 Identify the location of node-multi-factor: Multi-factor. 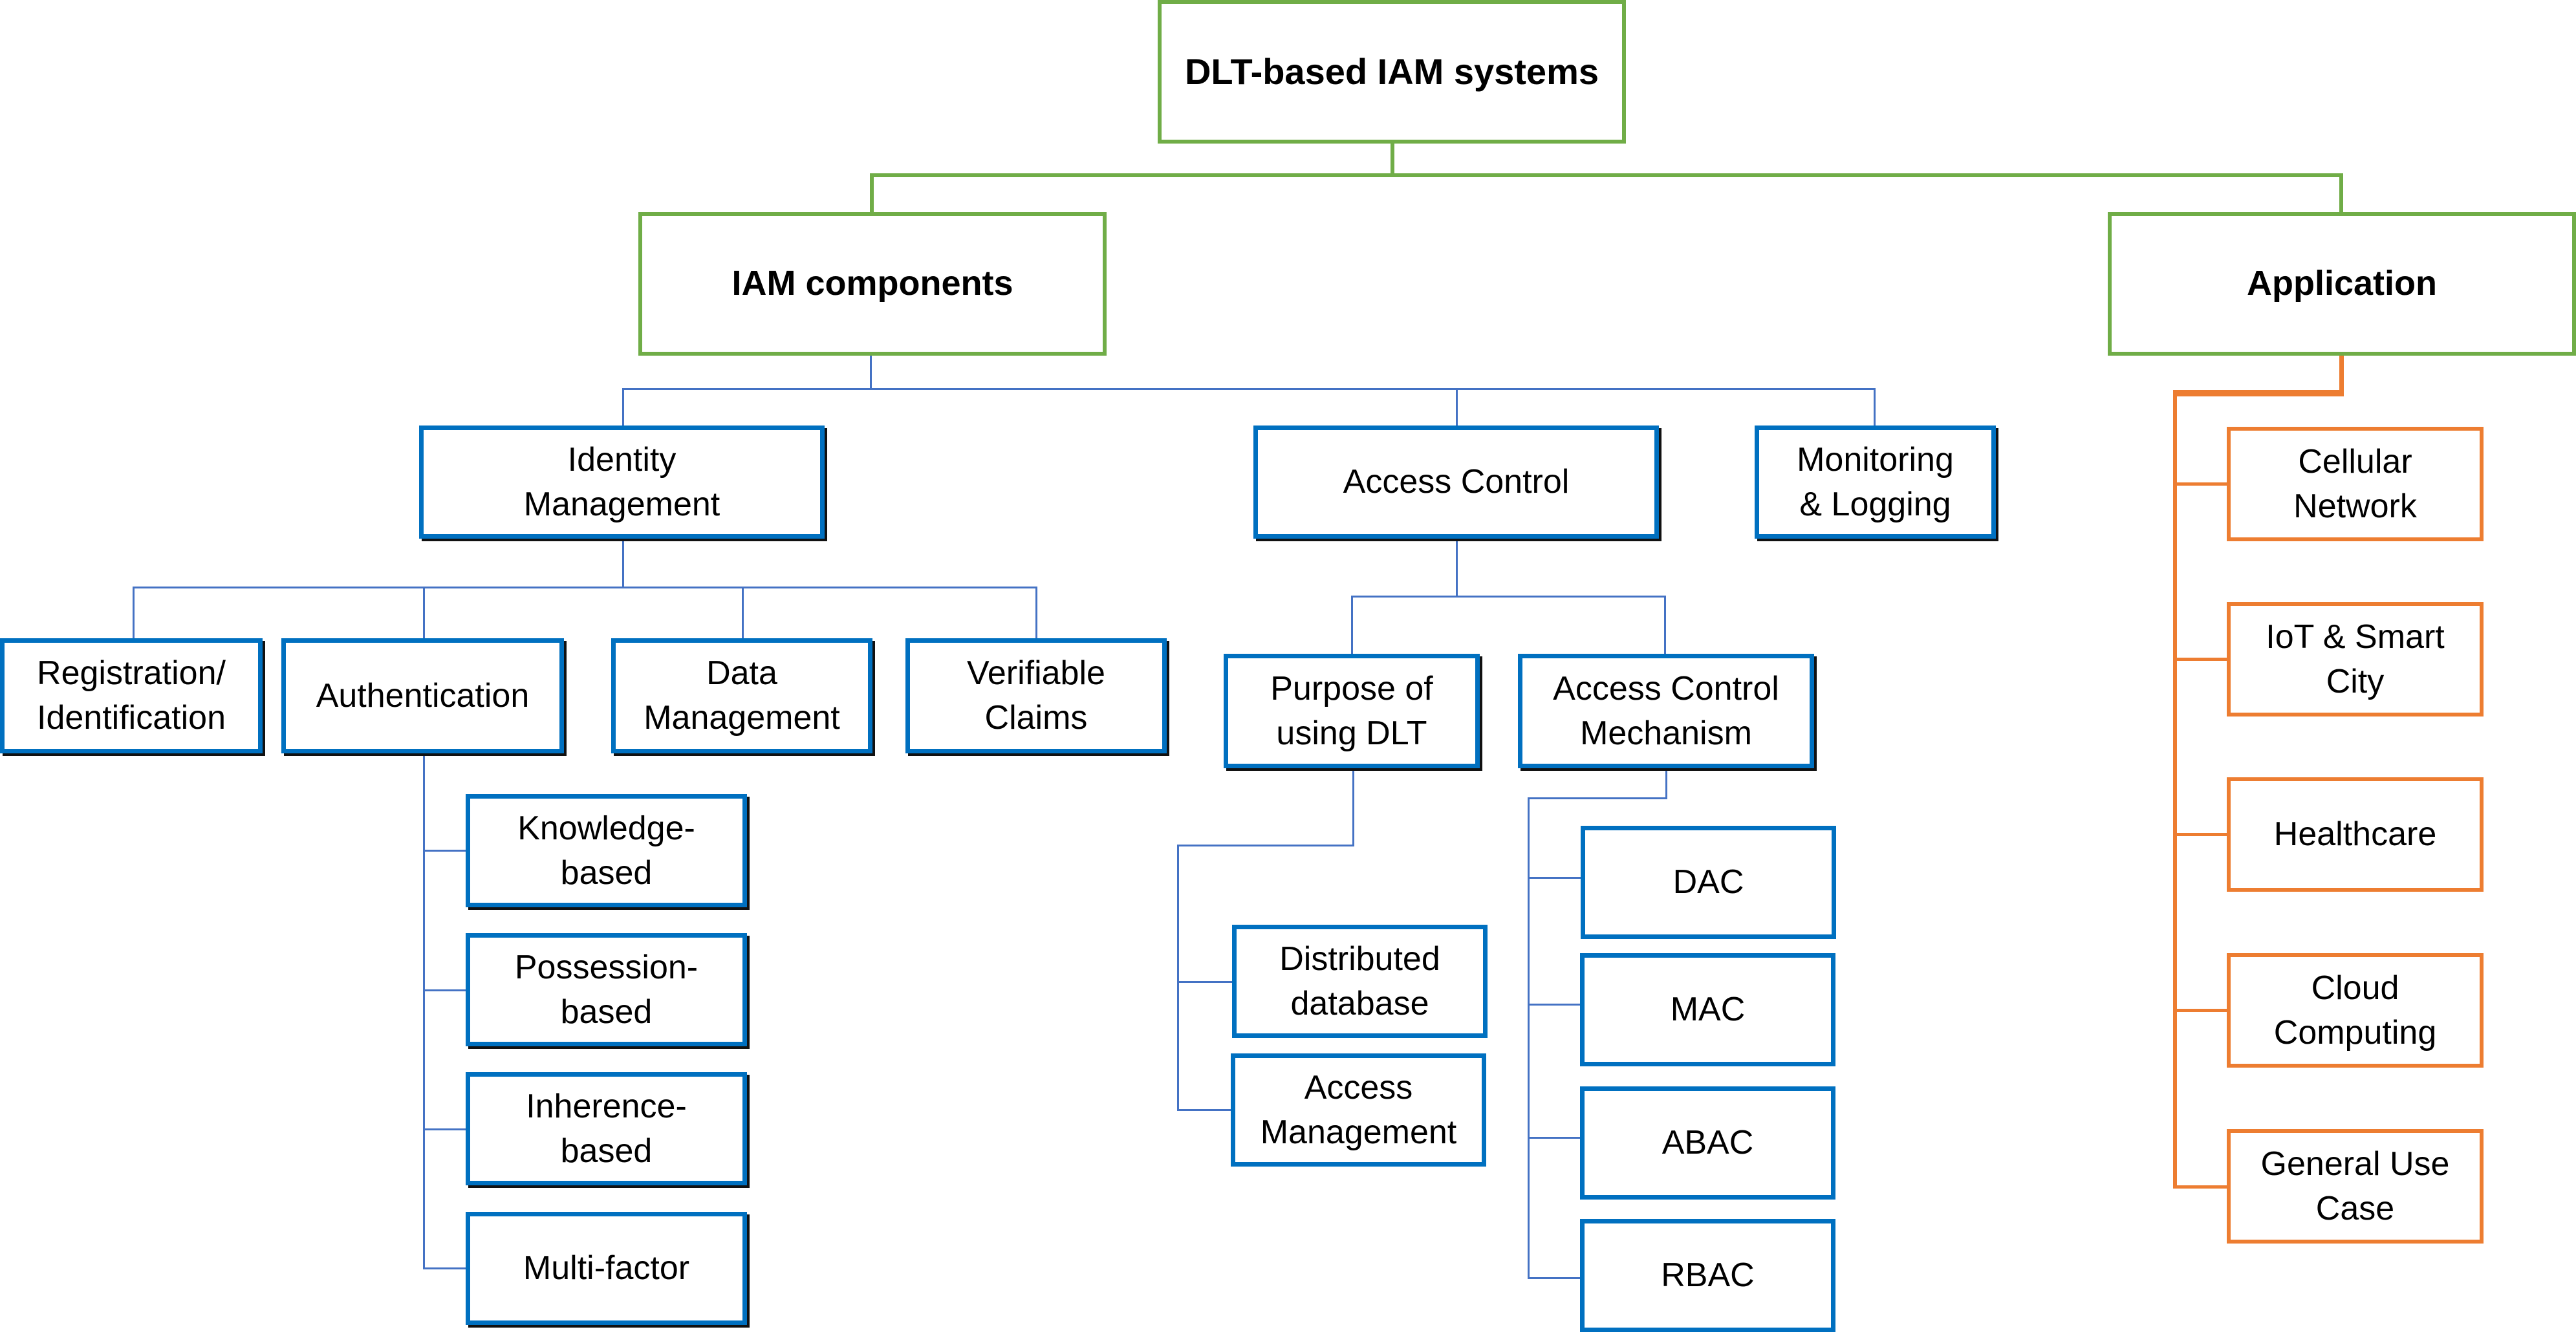
(606, 1268).